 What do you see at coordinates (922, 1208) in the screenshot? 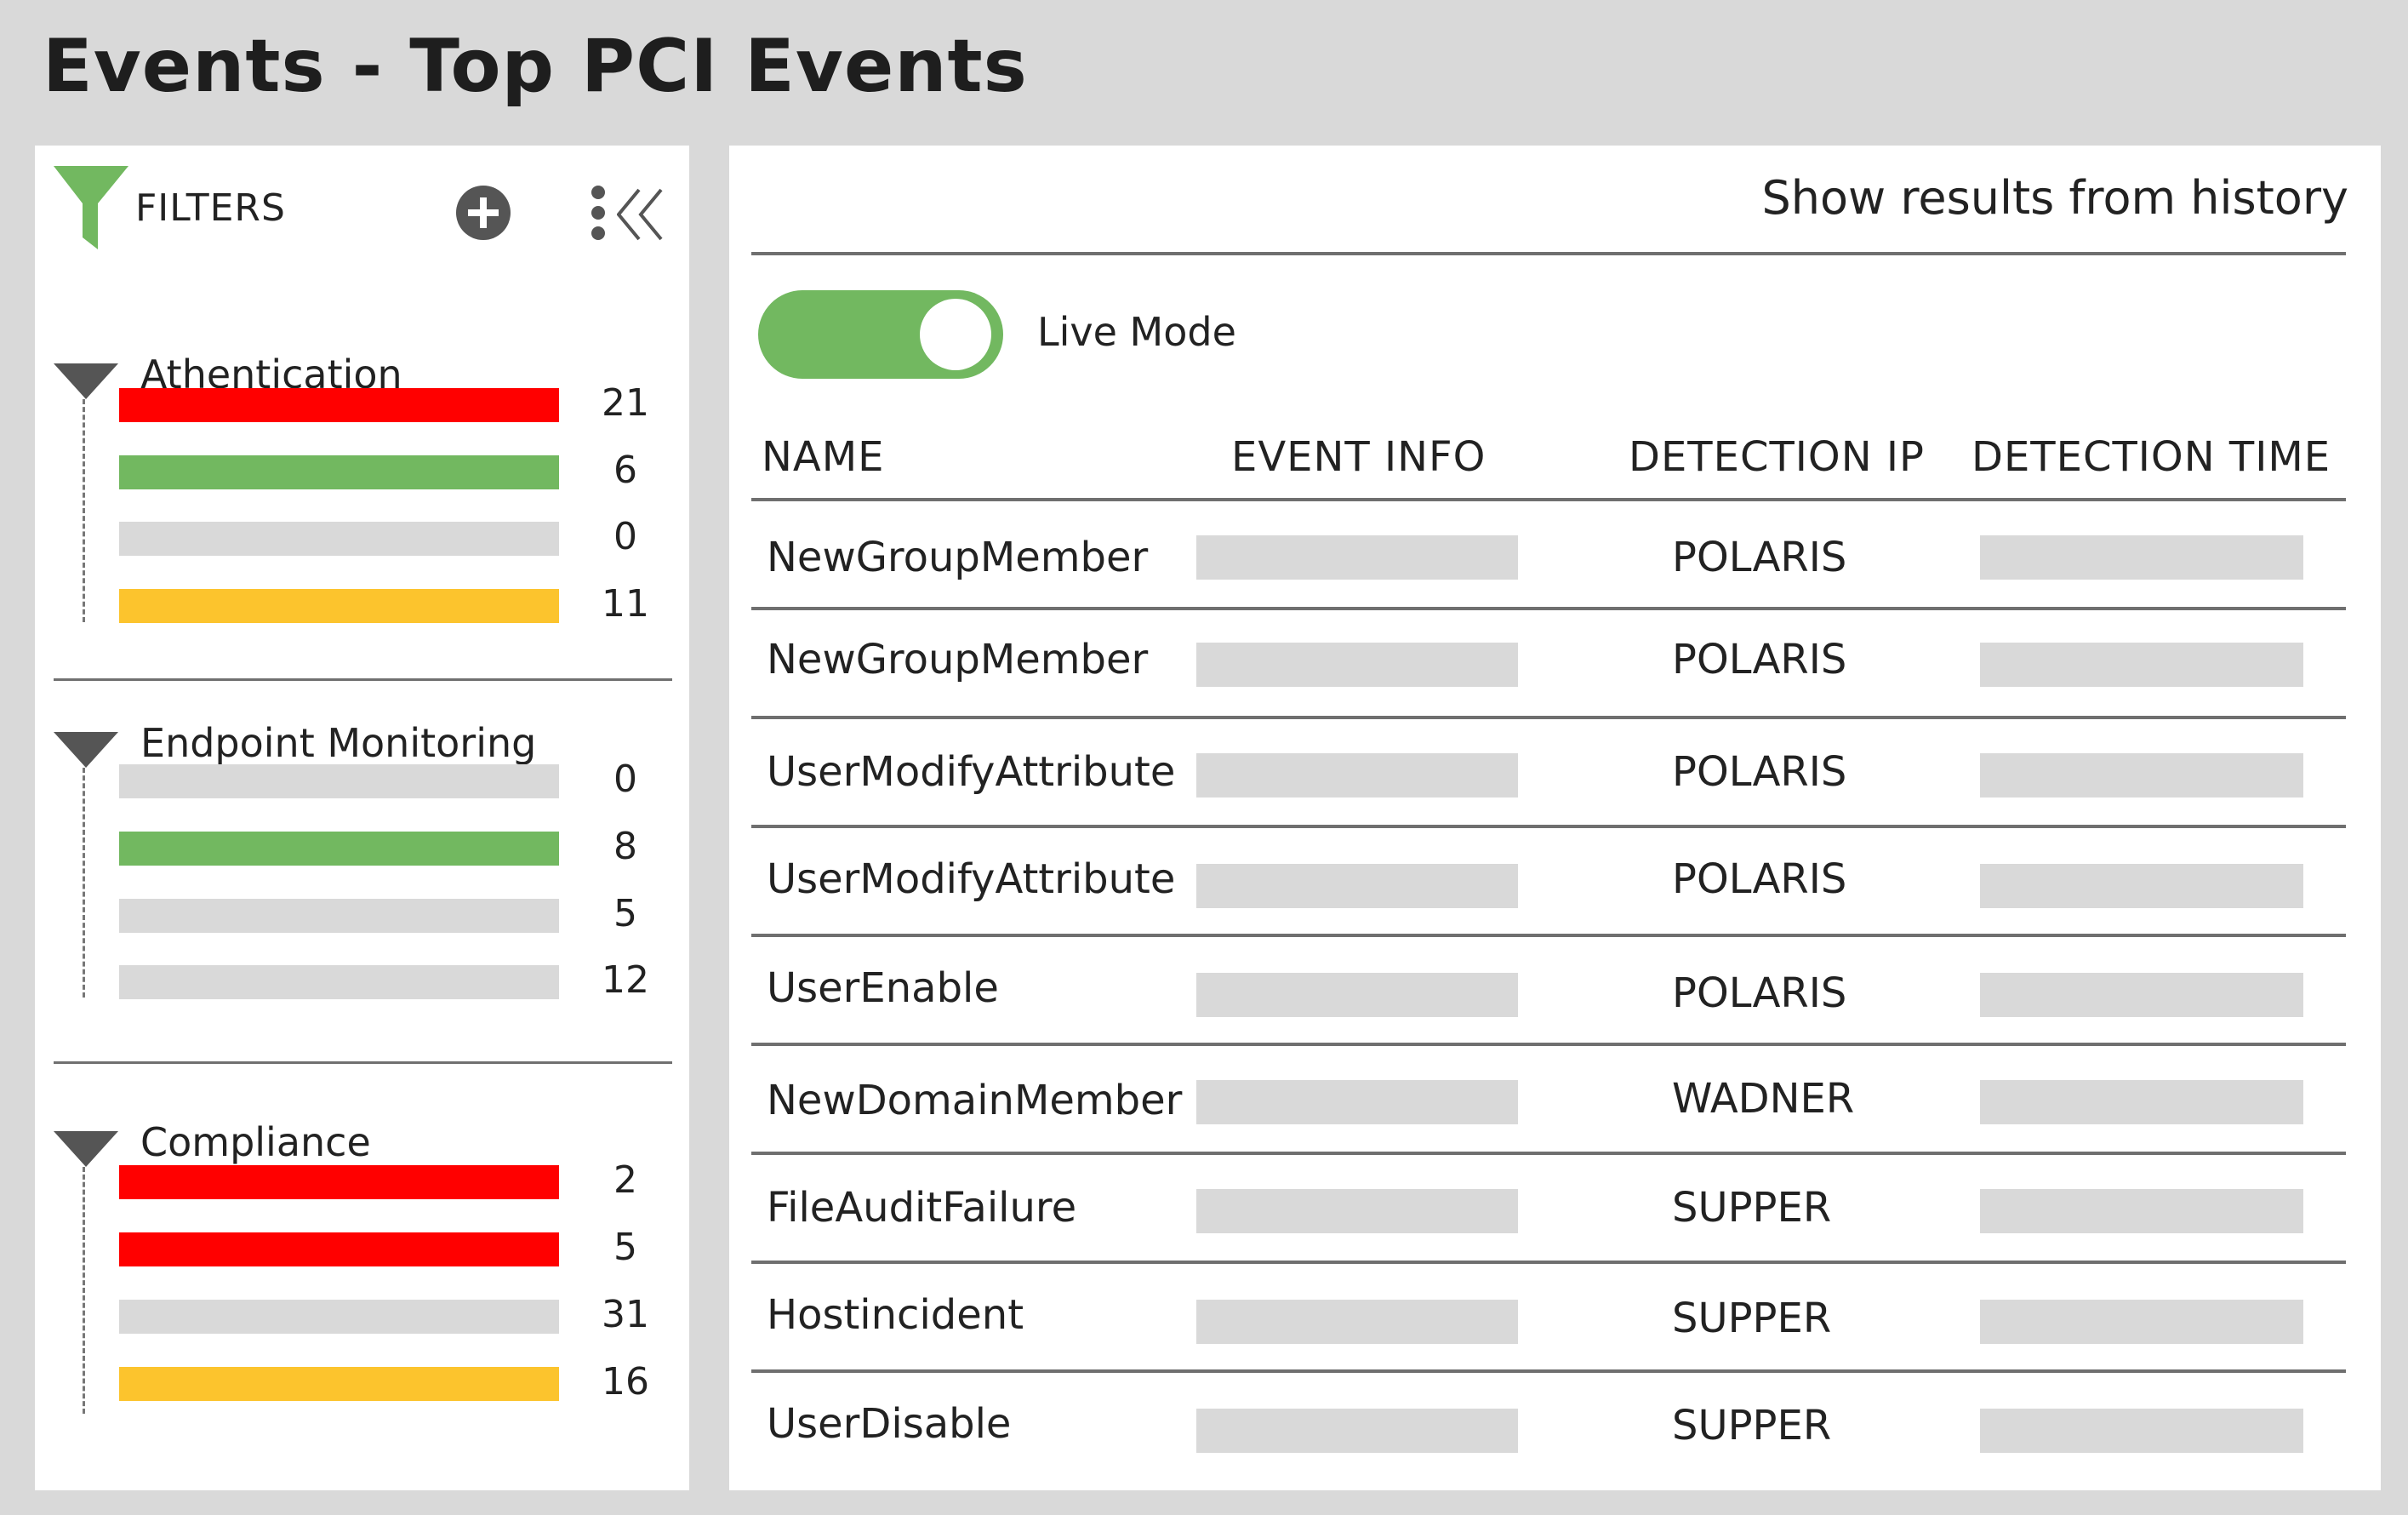
I see `event-name: FileAuditFailure` at bounding box center [922, 1208].